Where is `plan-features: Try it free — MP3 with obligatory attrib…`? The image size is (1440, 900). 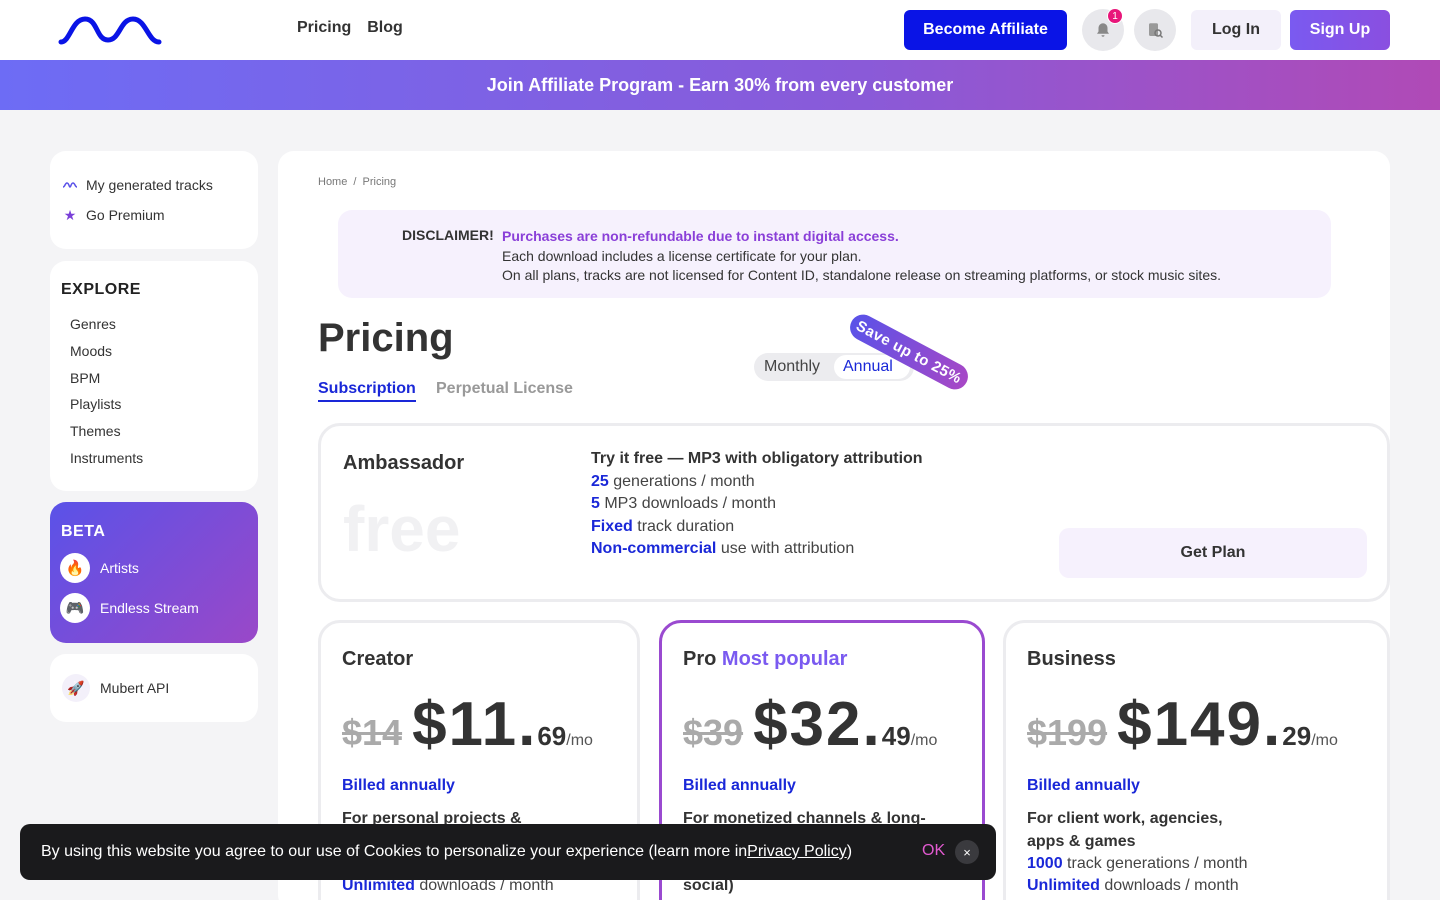
plan-features: Try it free — MP3 with obligatory attrib… is located at coordinates (757, 504).